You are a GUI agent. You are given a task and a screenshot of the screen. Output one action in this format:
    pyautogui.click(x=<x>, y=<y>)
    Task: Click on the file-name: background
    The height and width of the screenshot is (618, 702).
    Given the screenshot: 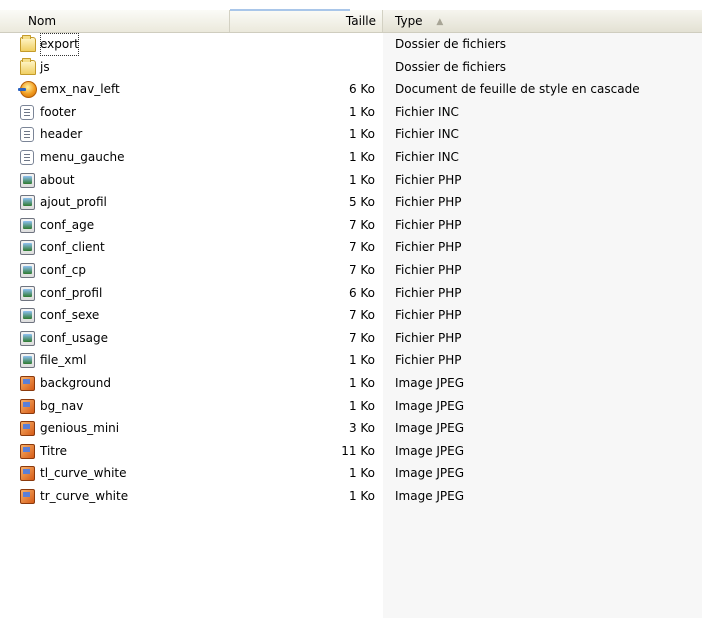 What is the action you would take?
    pyautogui.click(x=75, y=382)
    